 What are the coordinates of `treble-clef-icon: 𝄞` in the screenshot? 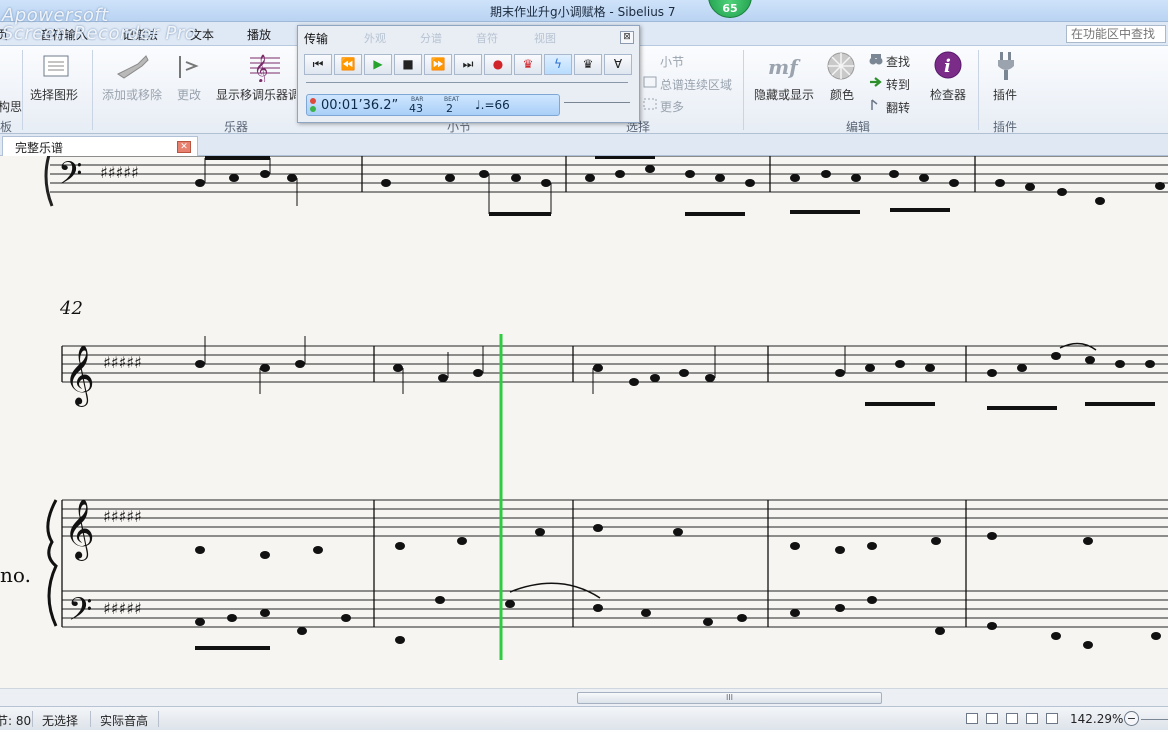 It's located at (265, 68).